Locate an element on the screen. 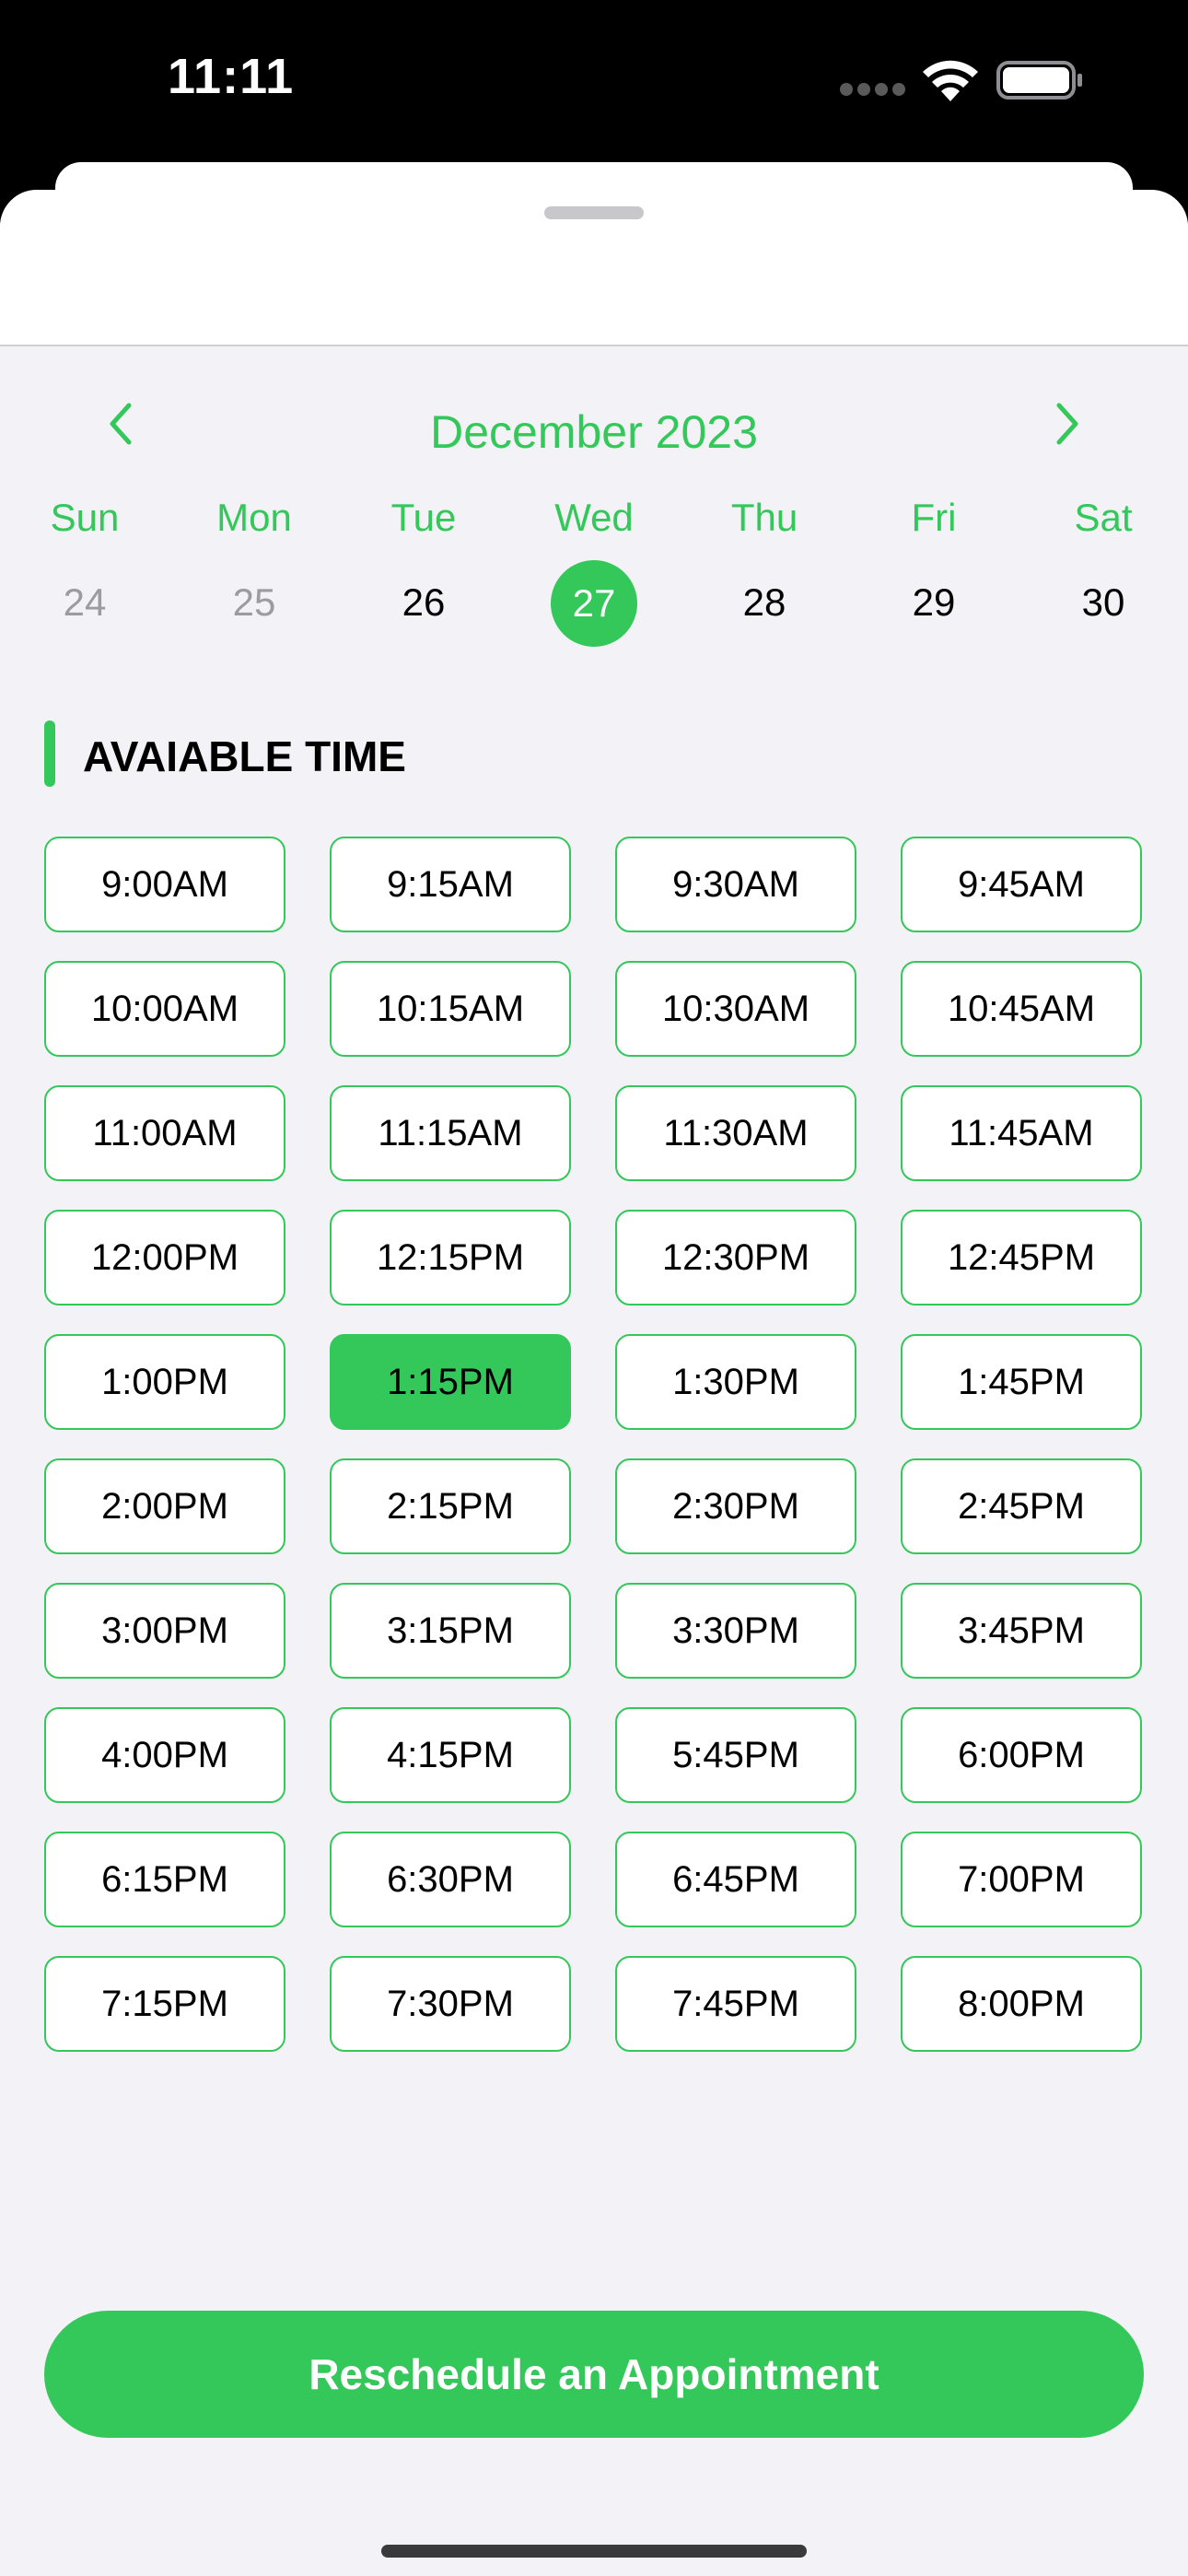  reschedule-button: Reschedule an Appointment is located at coordinates (594, 2374).